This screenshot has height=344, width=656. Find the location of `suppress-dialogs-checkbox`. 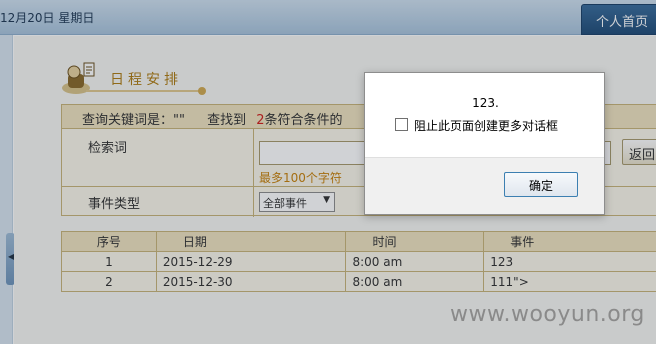

suppress-dialogs-checkbox is located at coordinates (401, 124).